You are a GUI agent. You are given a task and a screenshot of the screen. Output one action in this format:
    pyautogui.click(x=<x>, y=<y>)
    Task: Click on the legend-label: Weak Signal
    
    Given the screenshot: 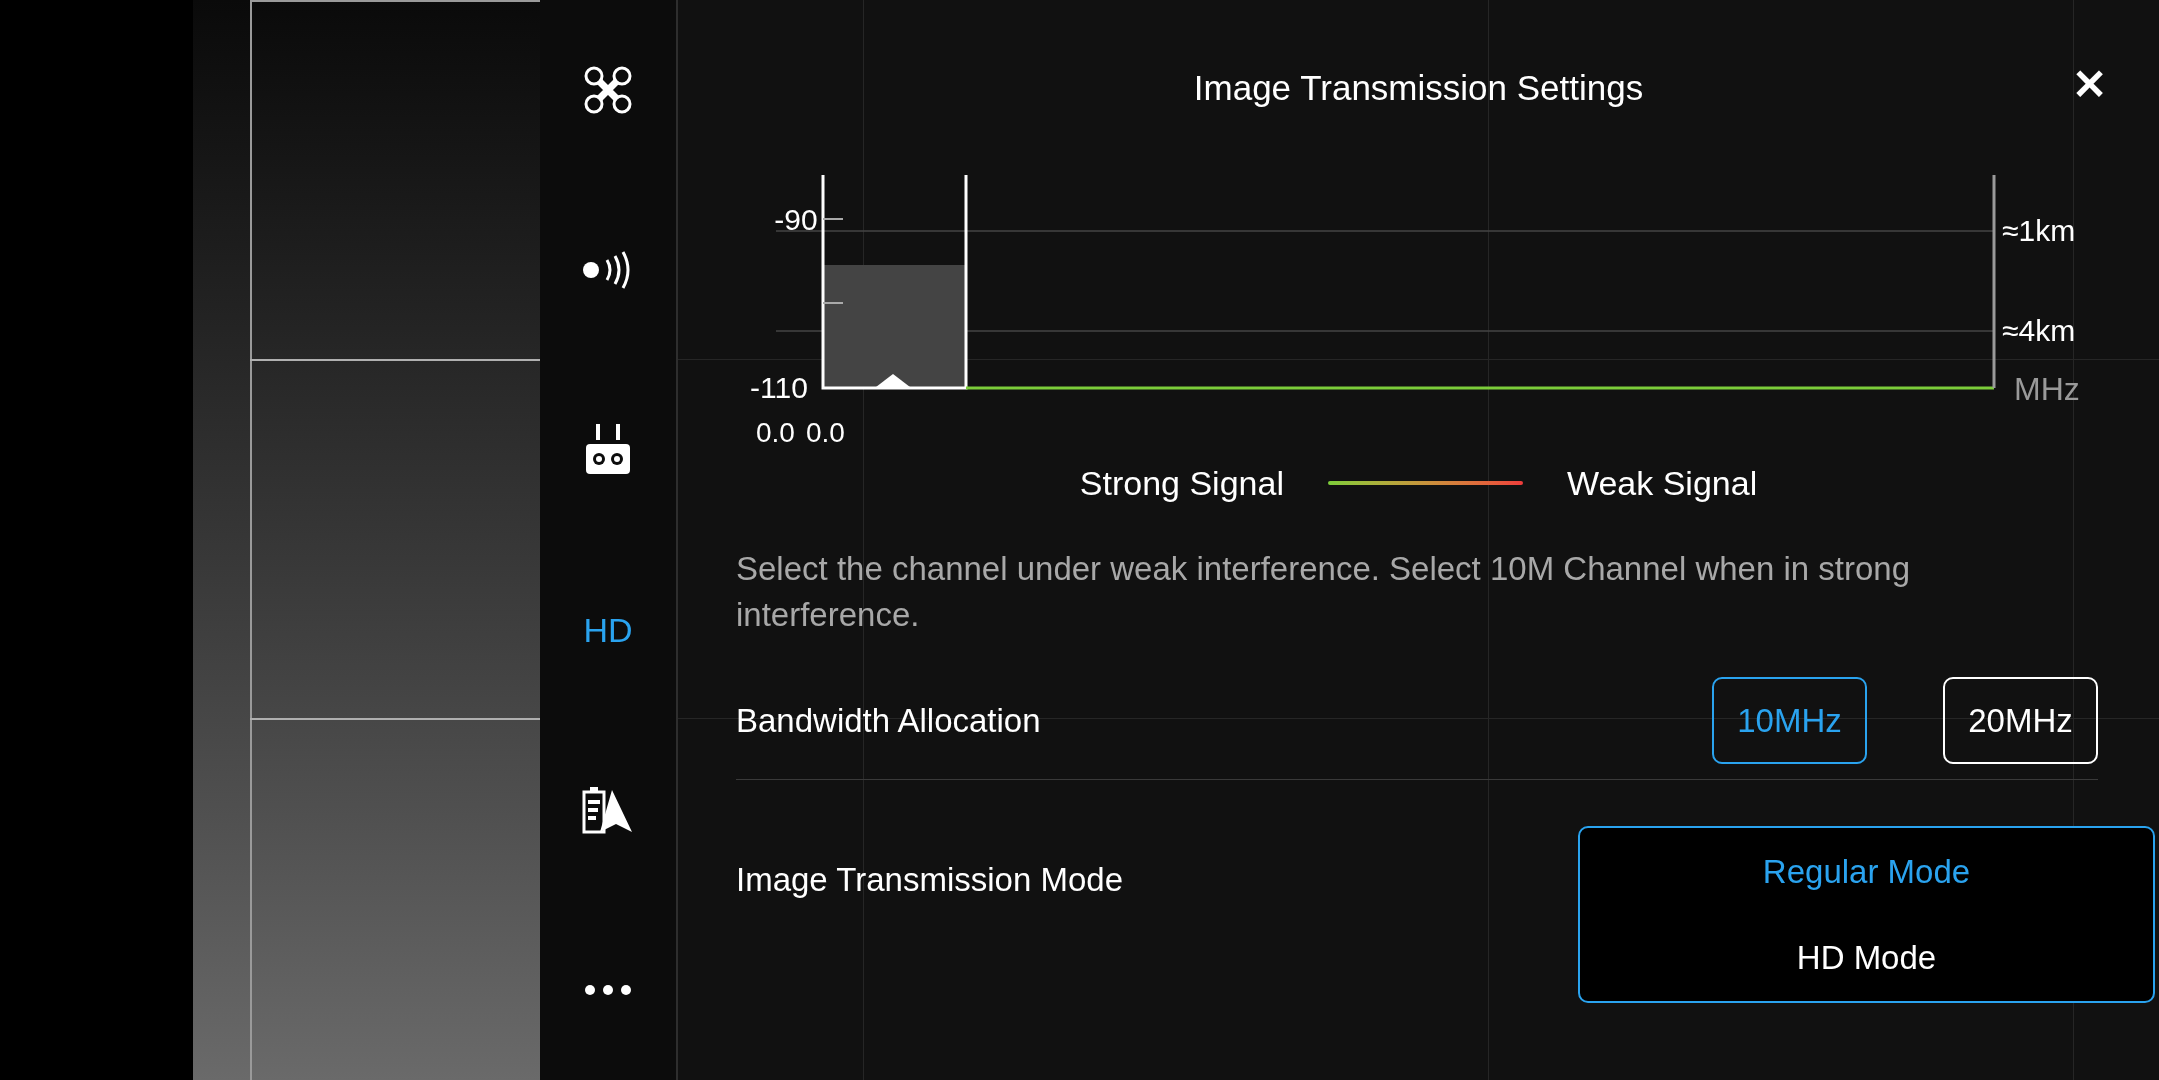 What is the action you would take?
    pyautogui.click(x=1662, y=483)
    